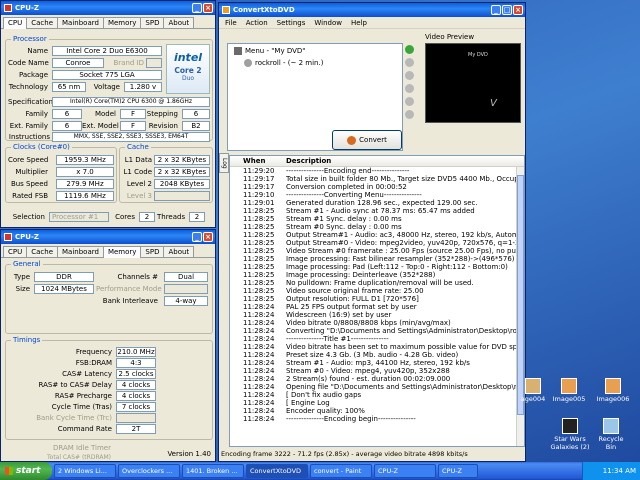  I want to click on field-label: Core Speed, so click(28, 160).